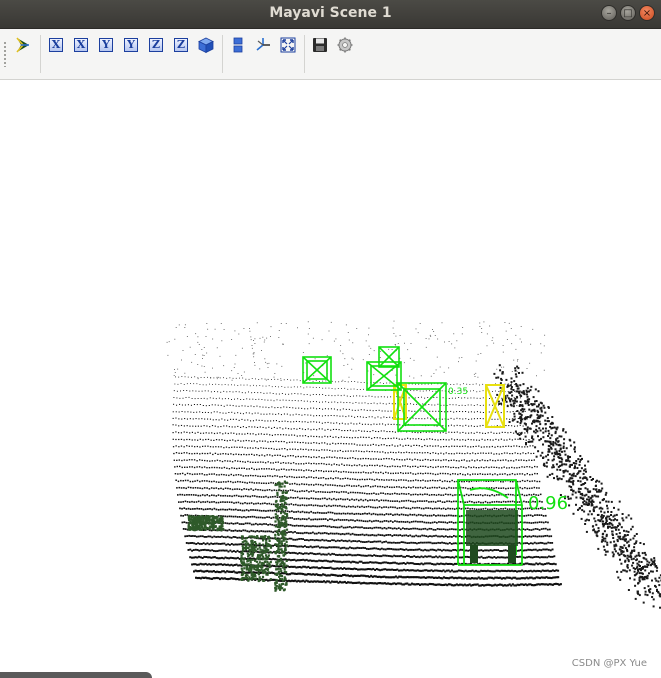 Image resolution: width=661 pixels, height=678 pixels. I want to click on isometric-view-button, so click(206, 45).